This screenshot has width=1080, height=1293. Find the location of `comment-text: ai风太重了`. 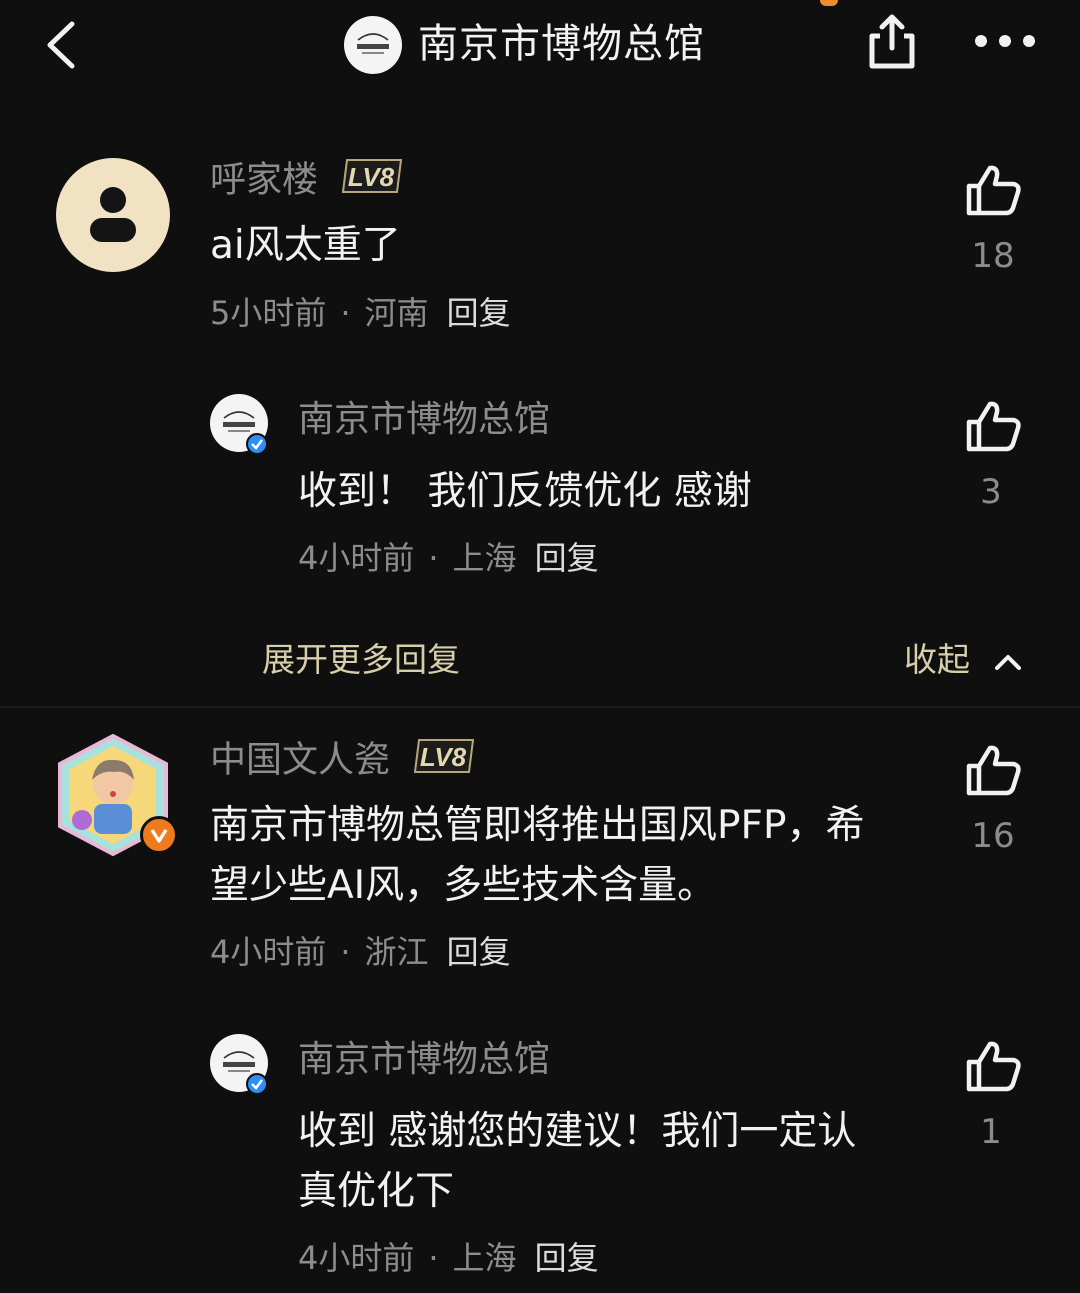

comment-text: ai风太重了 is located at coordinates (305, 245).